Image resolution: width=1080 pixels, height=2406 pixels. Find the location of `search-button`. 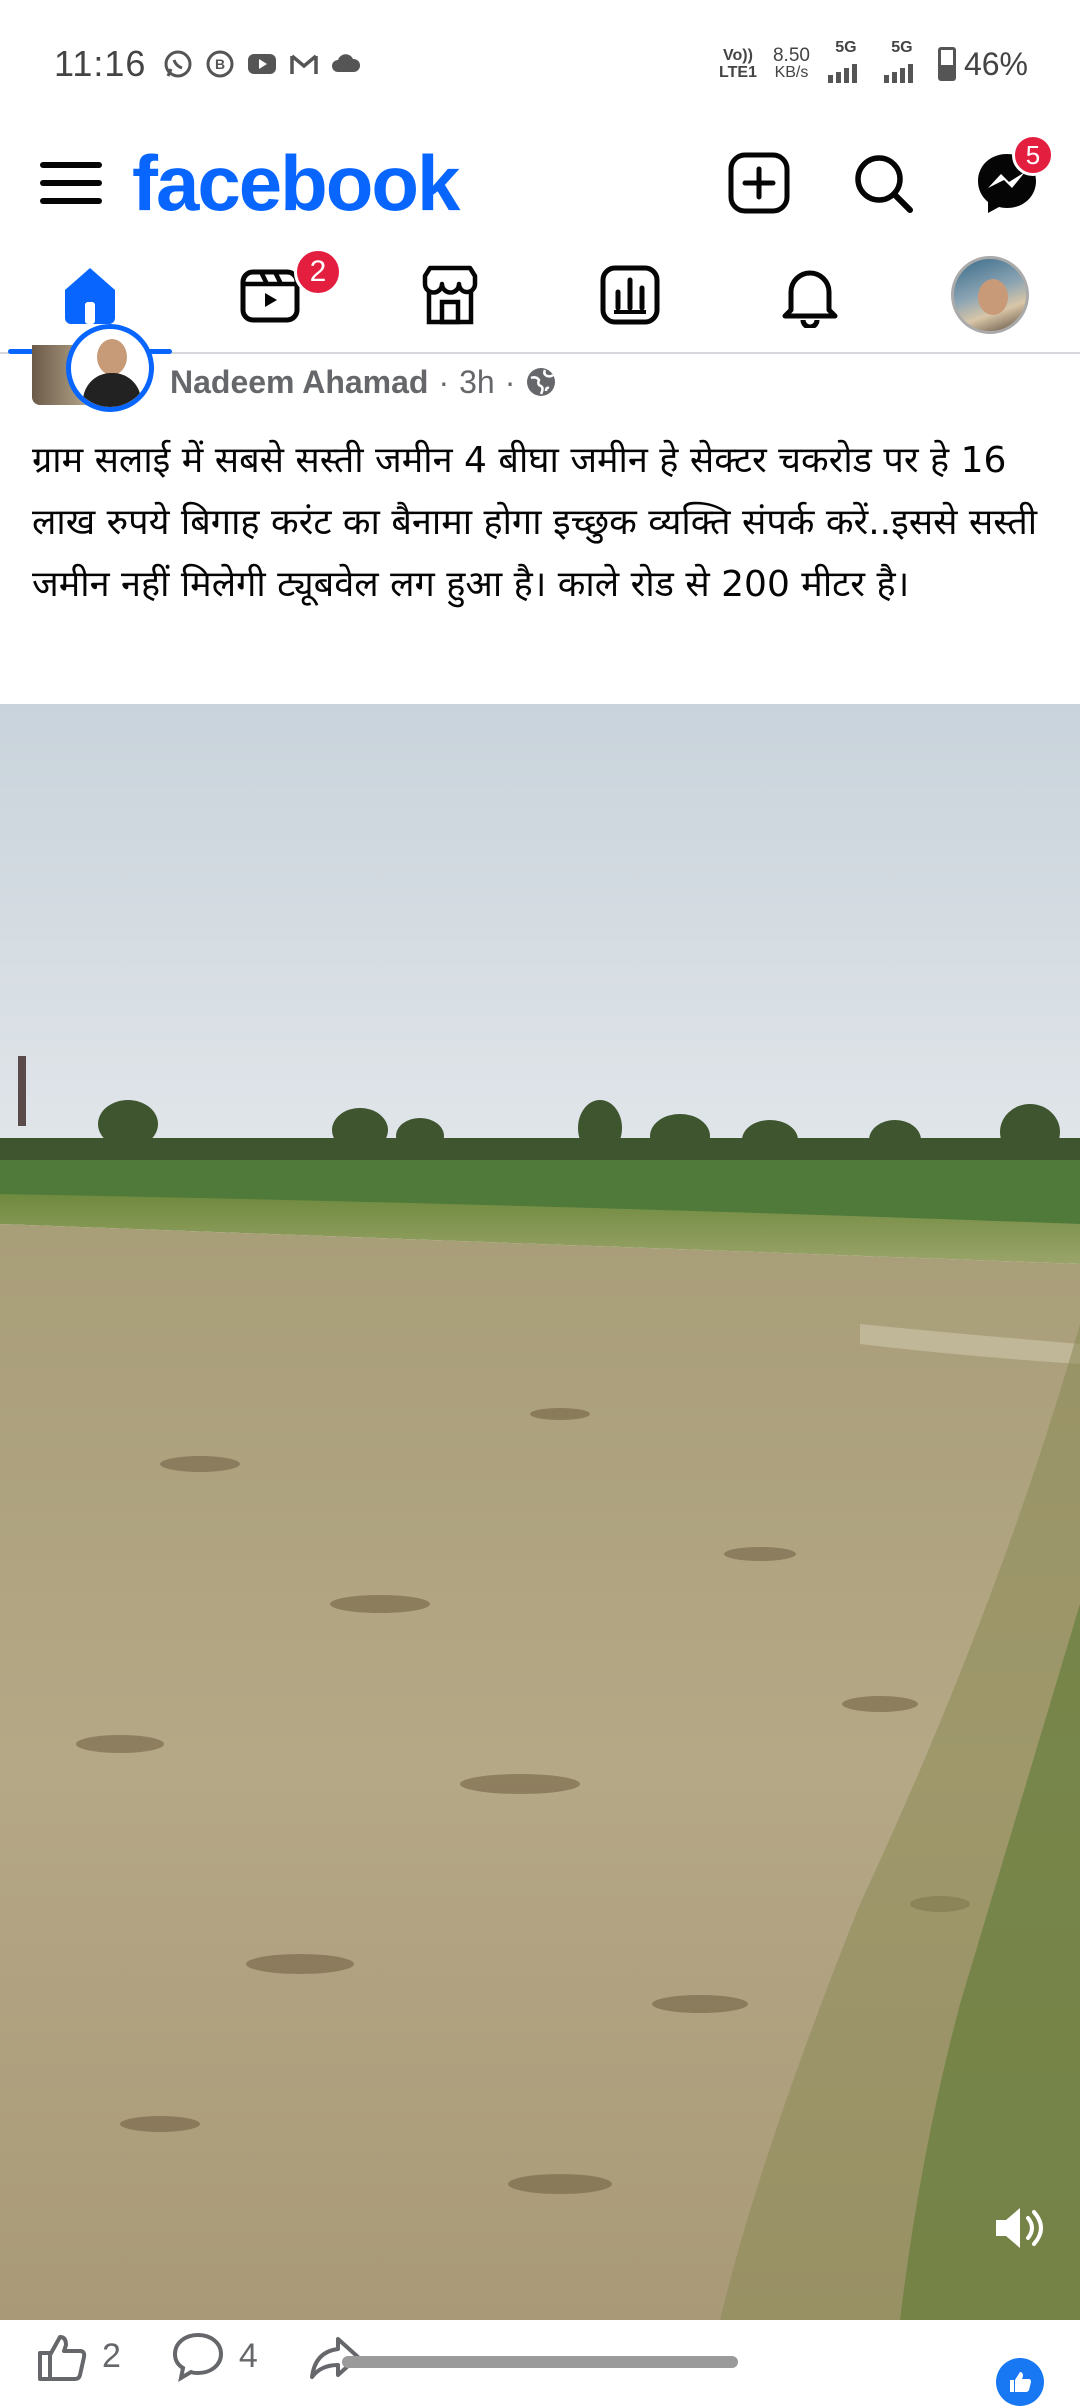

search-button is located at coordinates (883, 183).